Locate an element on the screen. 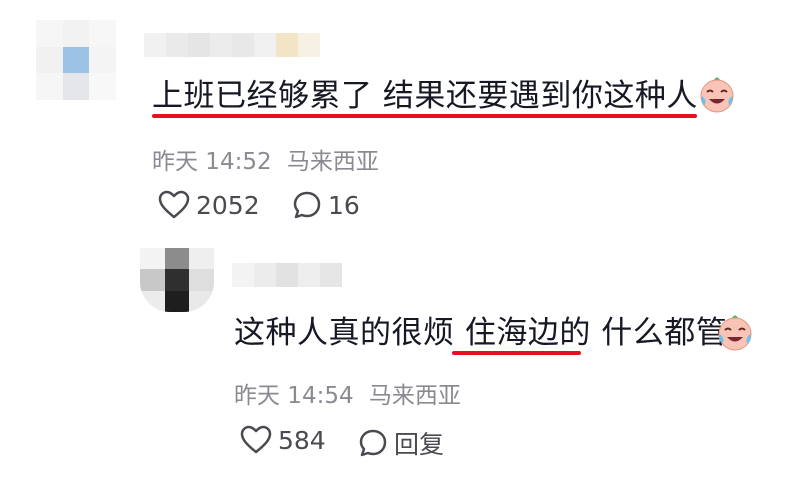 This screenshot has width=800, height=478. reply-time: 昨天 14:54 is located at coordinates (294, 396).